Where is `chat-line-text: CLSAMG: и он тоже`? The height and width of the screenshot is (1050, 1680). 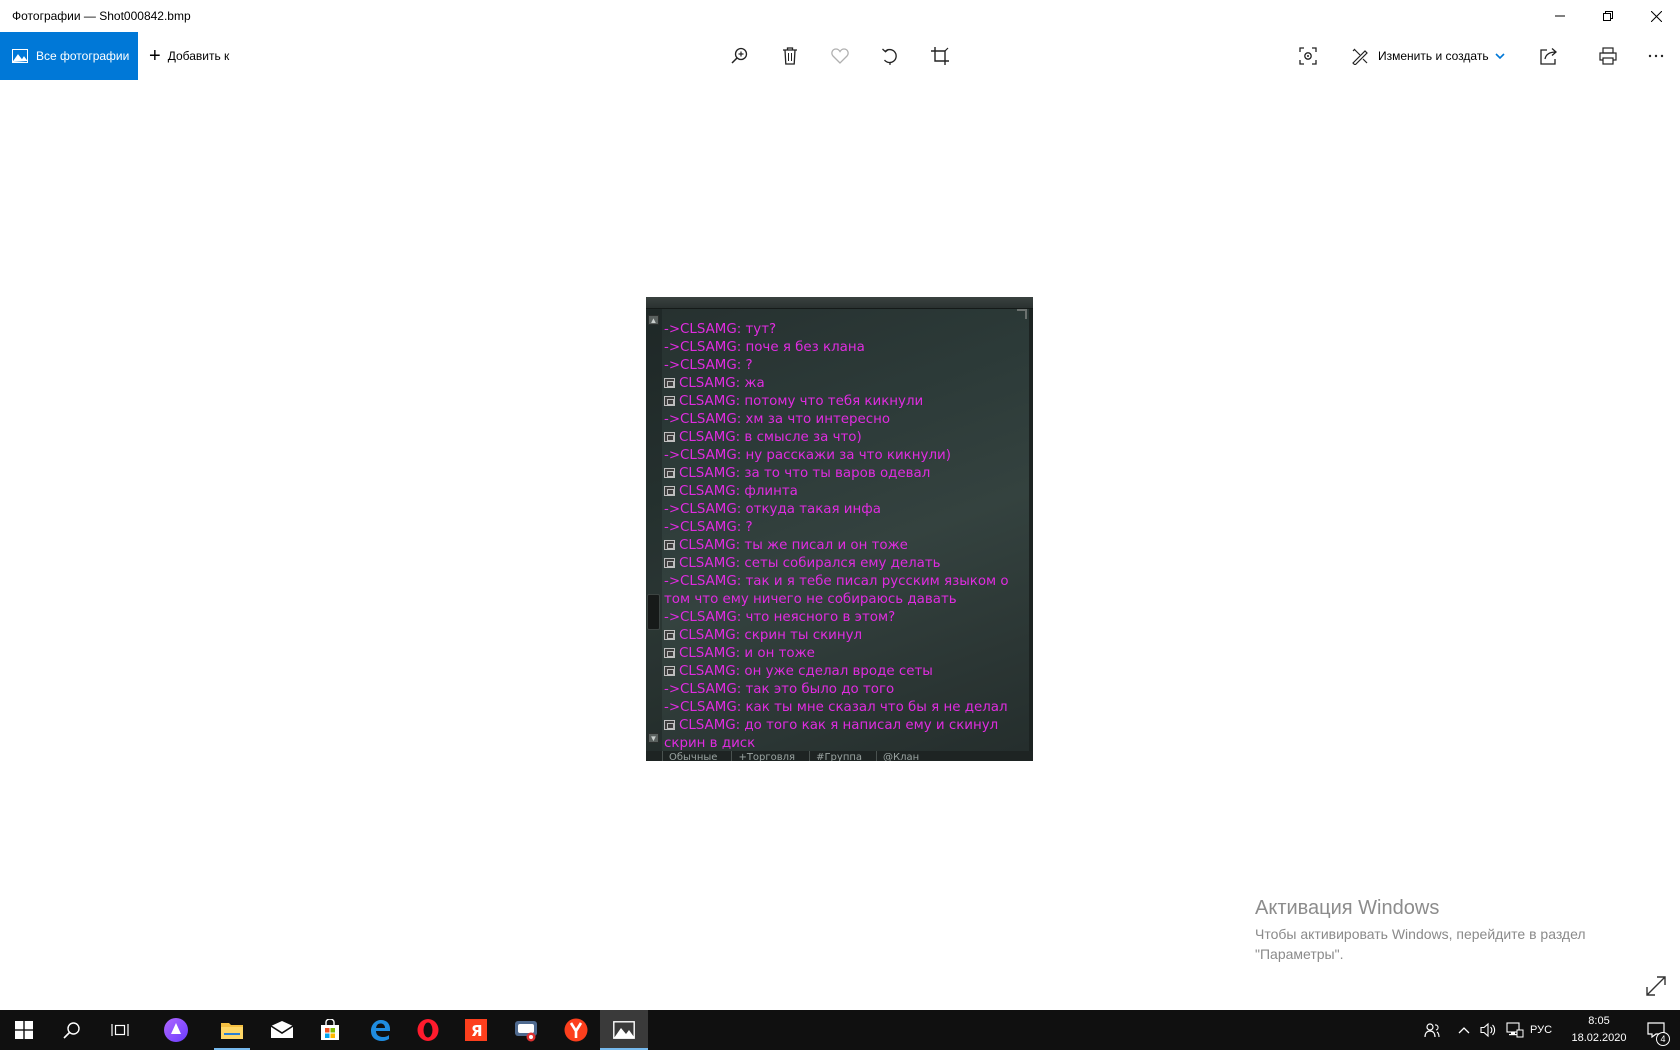
chat-line-text: CLSAMG: и он тоже is located at coordinates (747, 653).